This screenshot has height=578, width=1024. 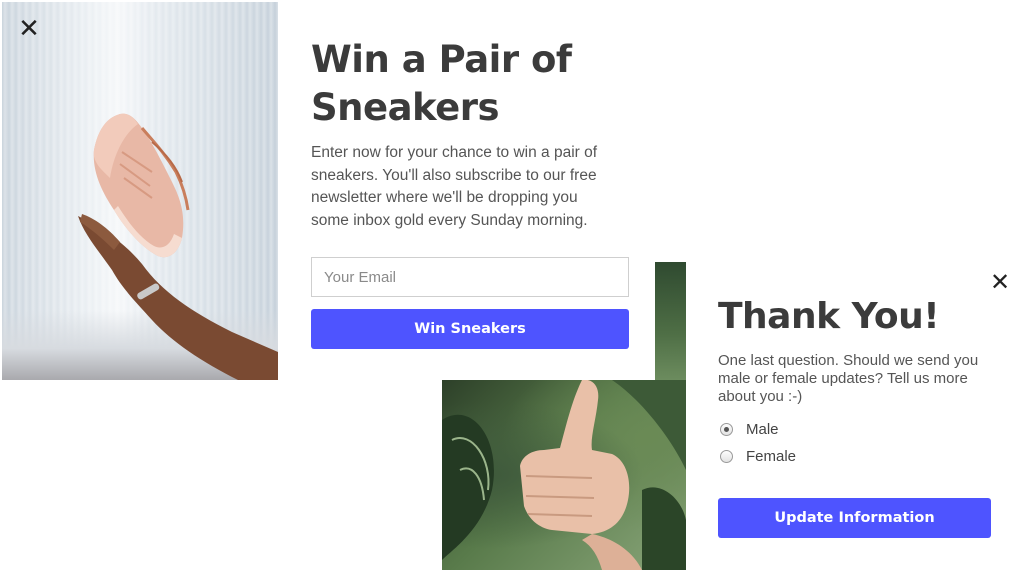 What do you see at coordinates (726, 456) in the screenshot?
I see `radio-button` at bounding box center [726, 456].